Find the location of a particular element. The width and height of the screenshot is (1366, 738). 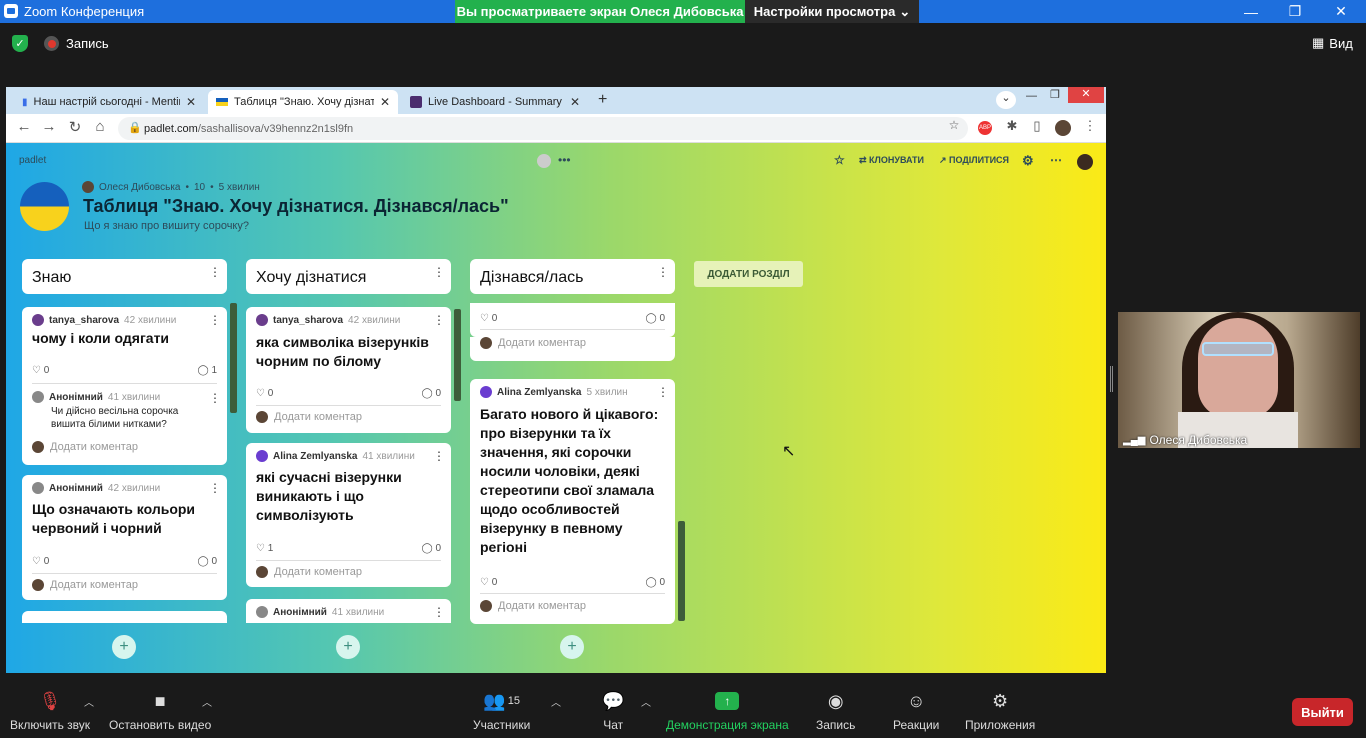

column-header-want: Хочу дізнатися ⋮ is located at coordinates (348, 276).